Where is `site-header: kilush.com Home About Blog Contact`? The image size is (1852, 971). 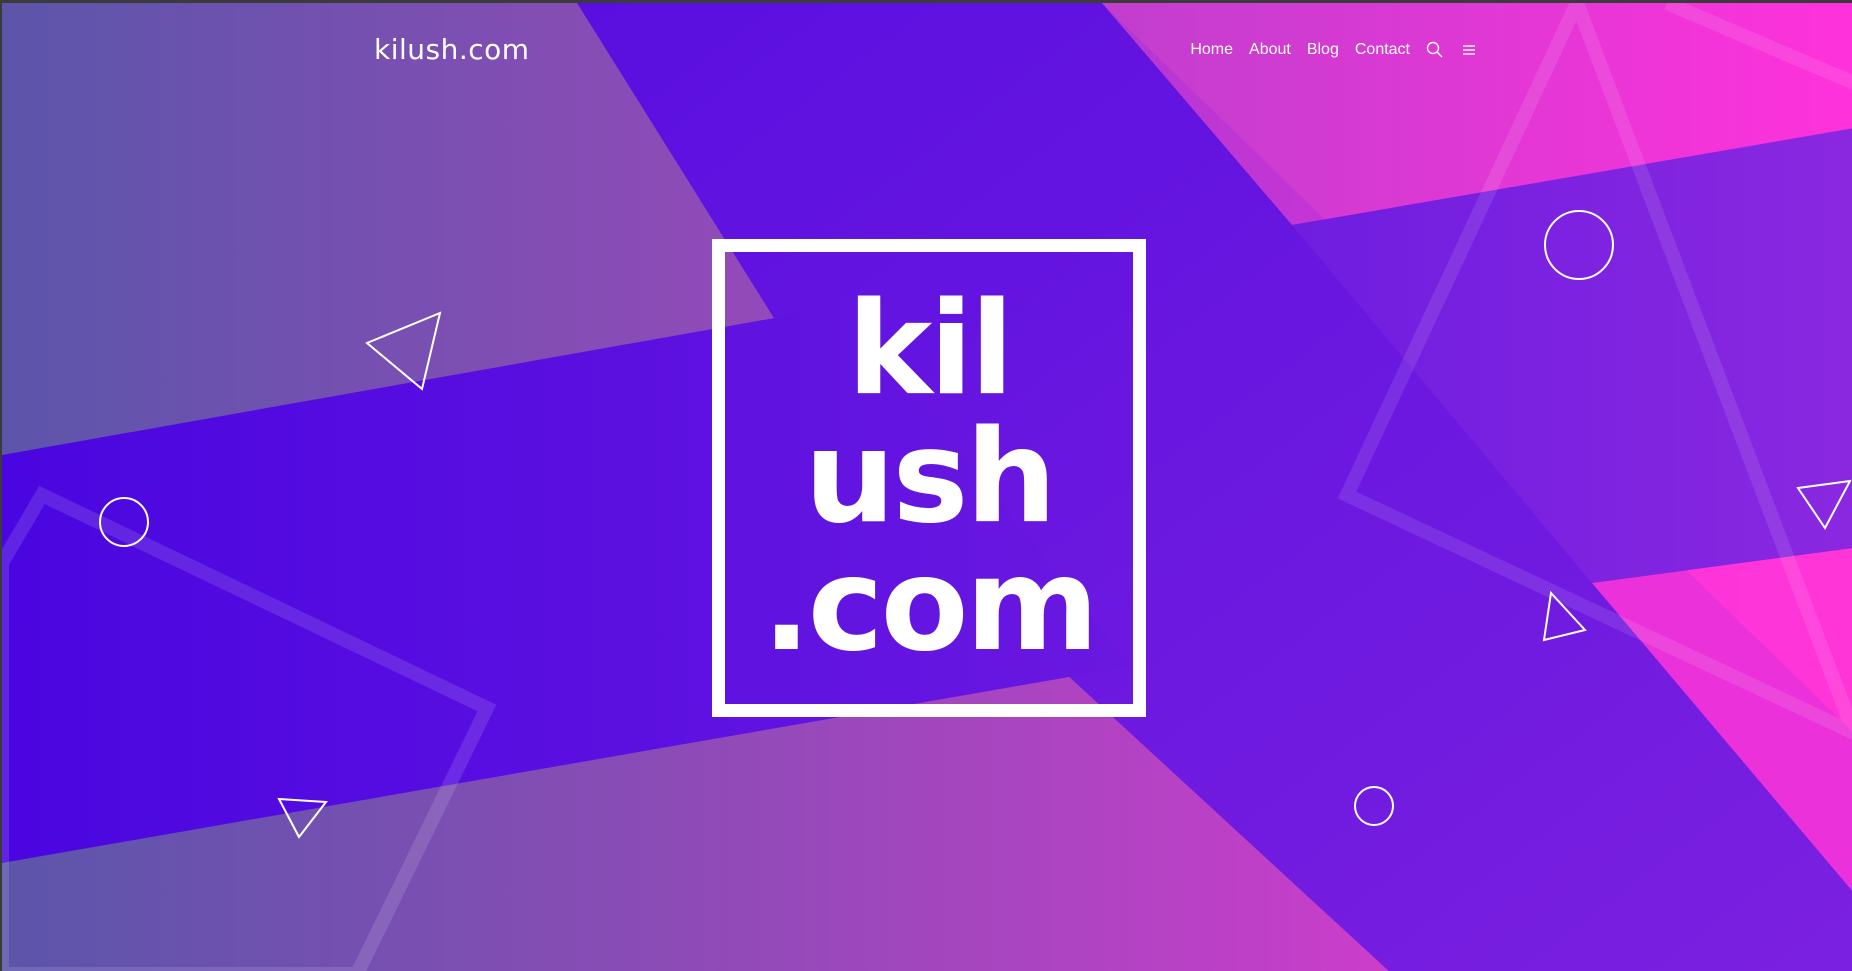
site-header: kilush.com Home About Blog Contact is located at coordinates (927, 53).